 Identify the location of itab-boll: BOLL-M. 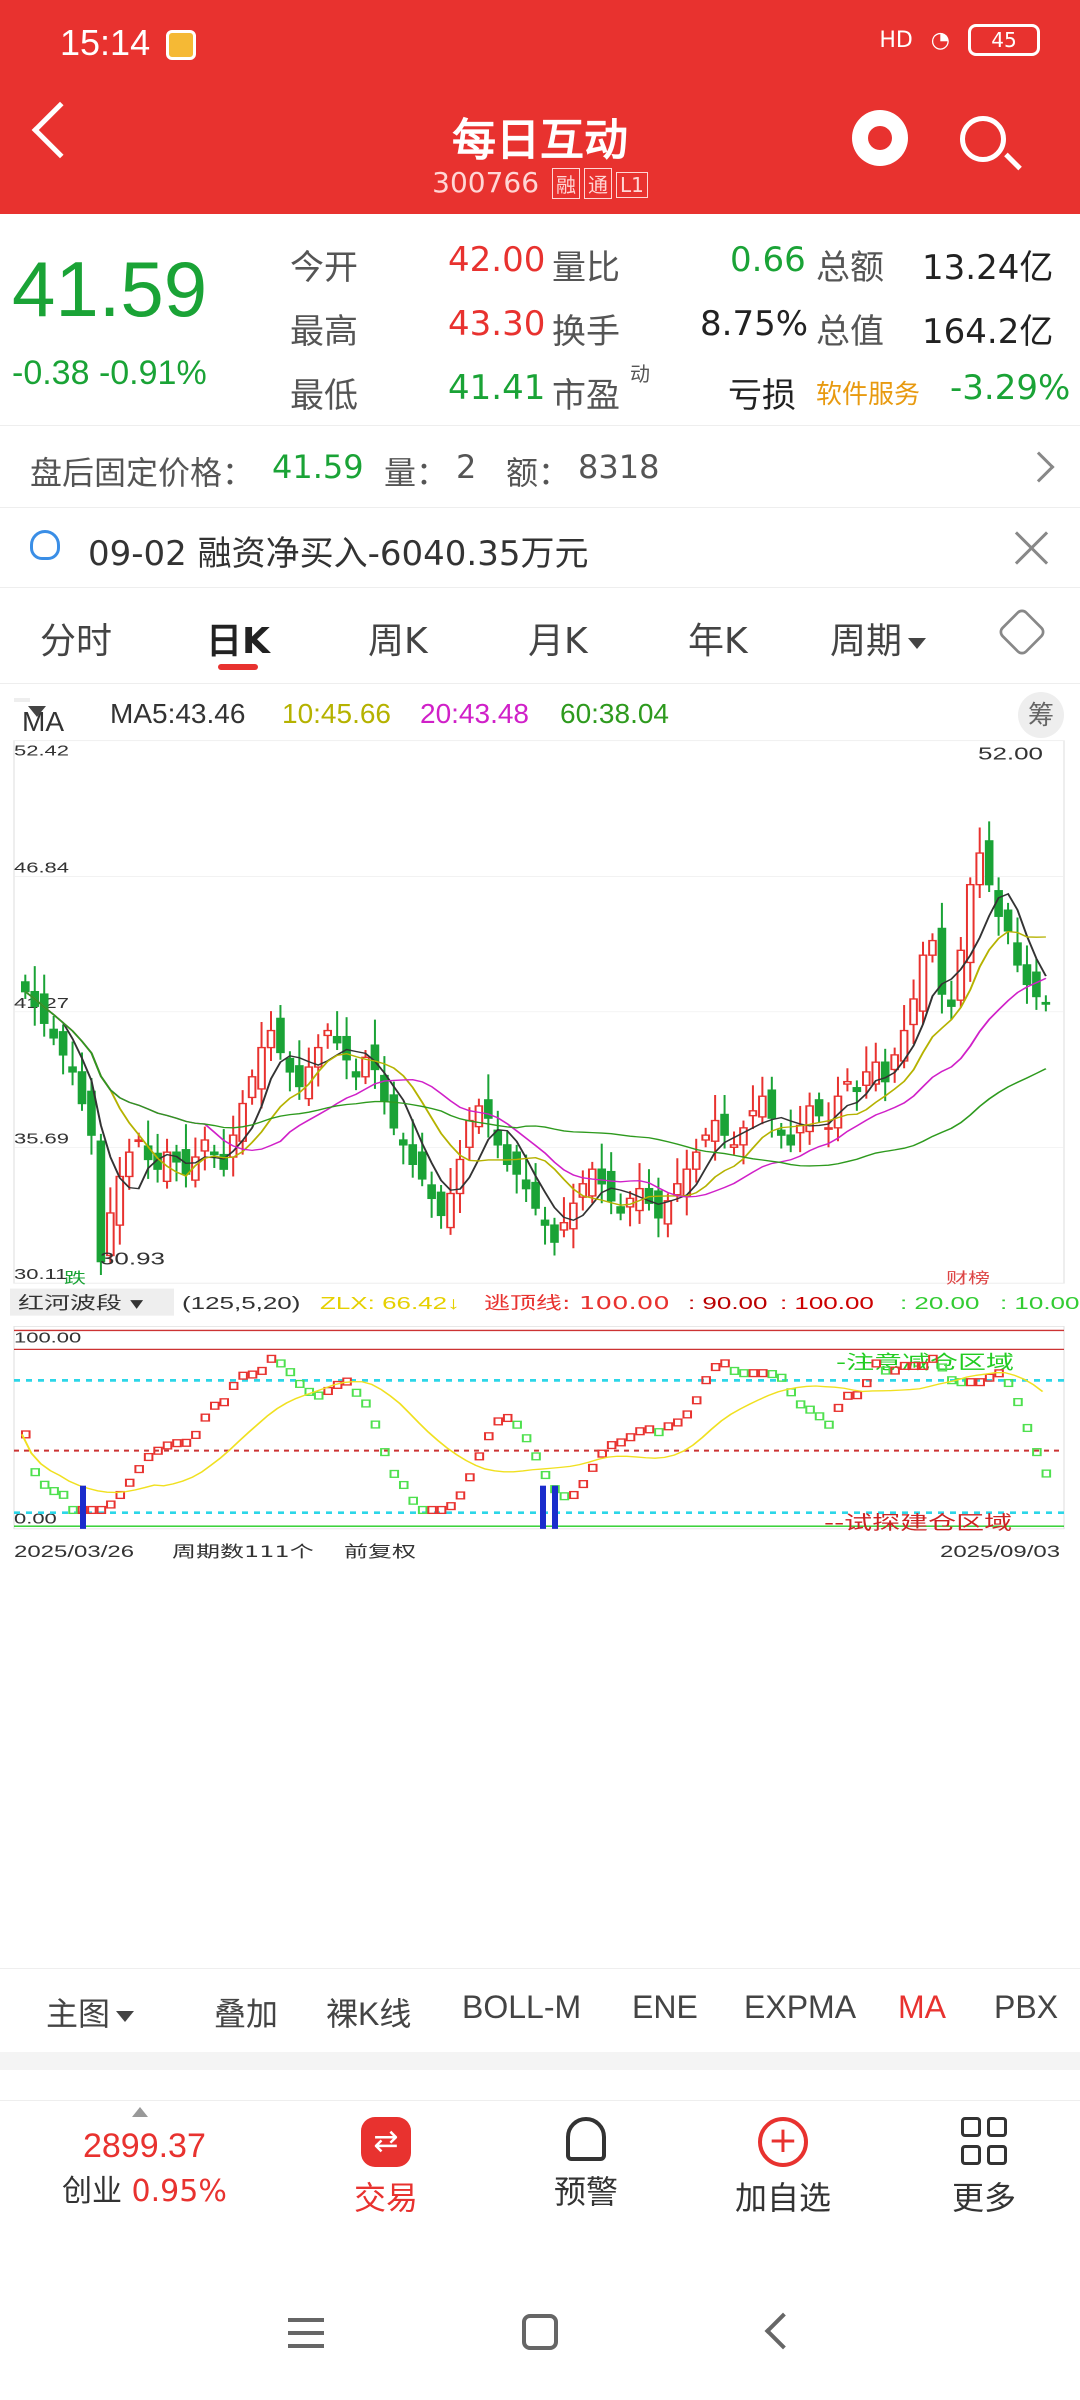
(521, 2007).